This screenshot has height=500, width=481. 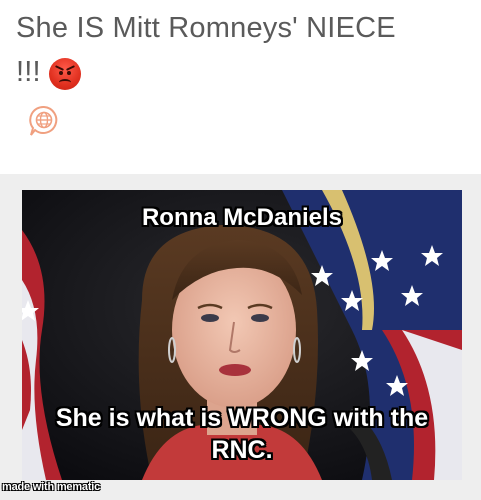 I want to click on post-text-line-2: !!!, so click(x=236, y=72).